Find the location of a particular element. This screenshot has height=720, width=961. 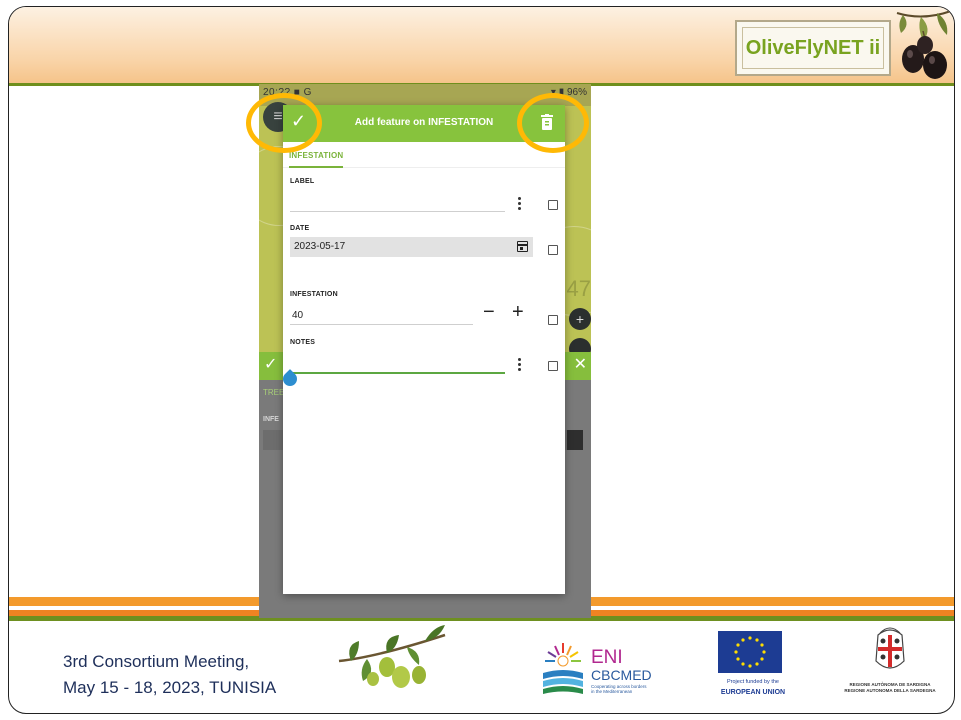

notes-checkbox is located at coordinates (553, 366).